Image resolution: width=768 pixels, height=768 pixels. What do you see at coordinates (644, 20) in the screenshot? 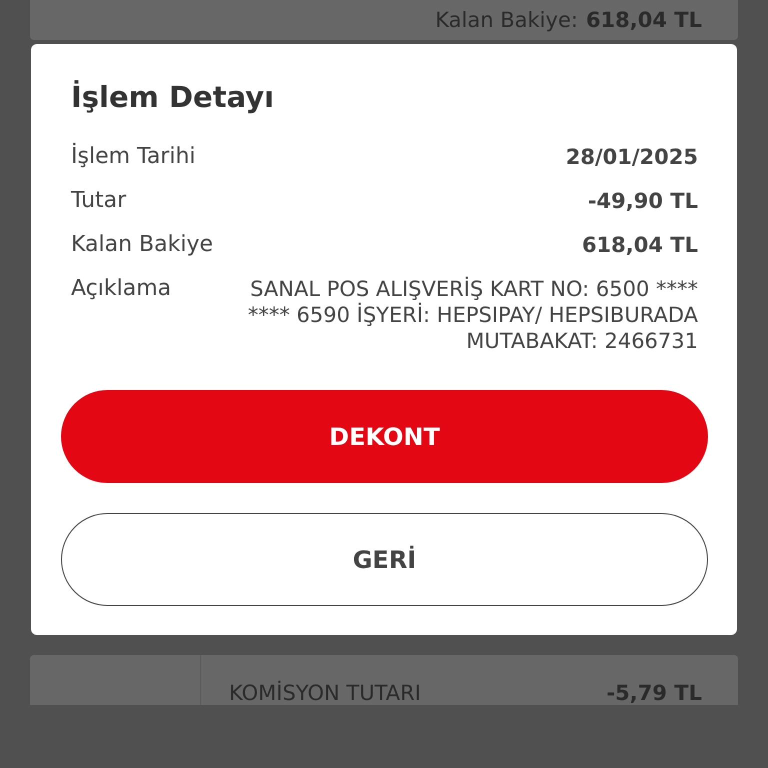
I see `balance-value: 618,04 TL` at bounding box center [644, 20].